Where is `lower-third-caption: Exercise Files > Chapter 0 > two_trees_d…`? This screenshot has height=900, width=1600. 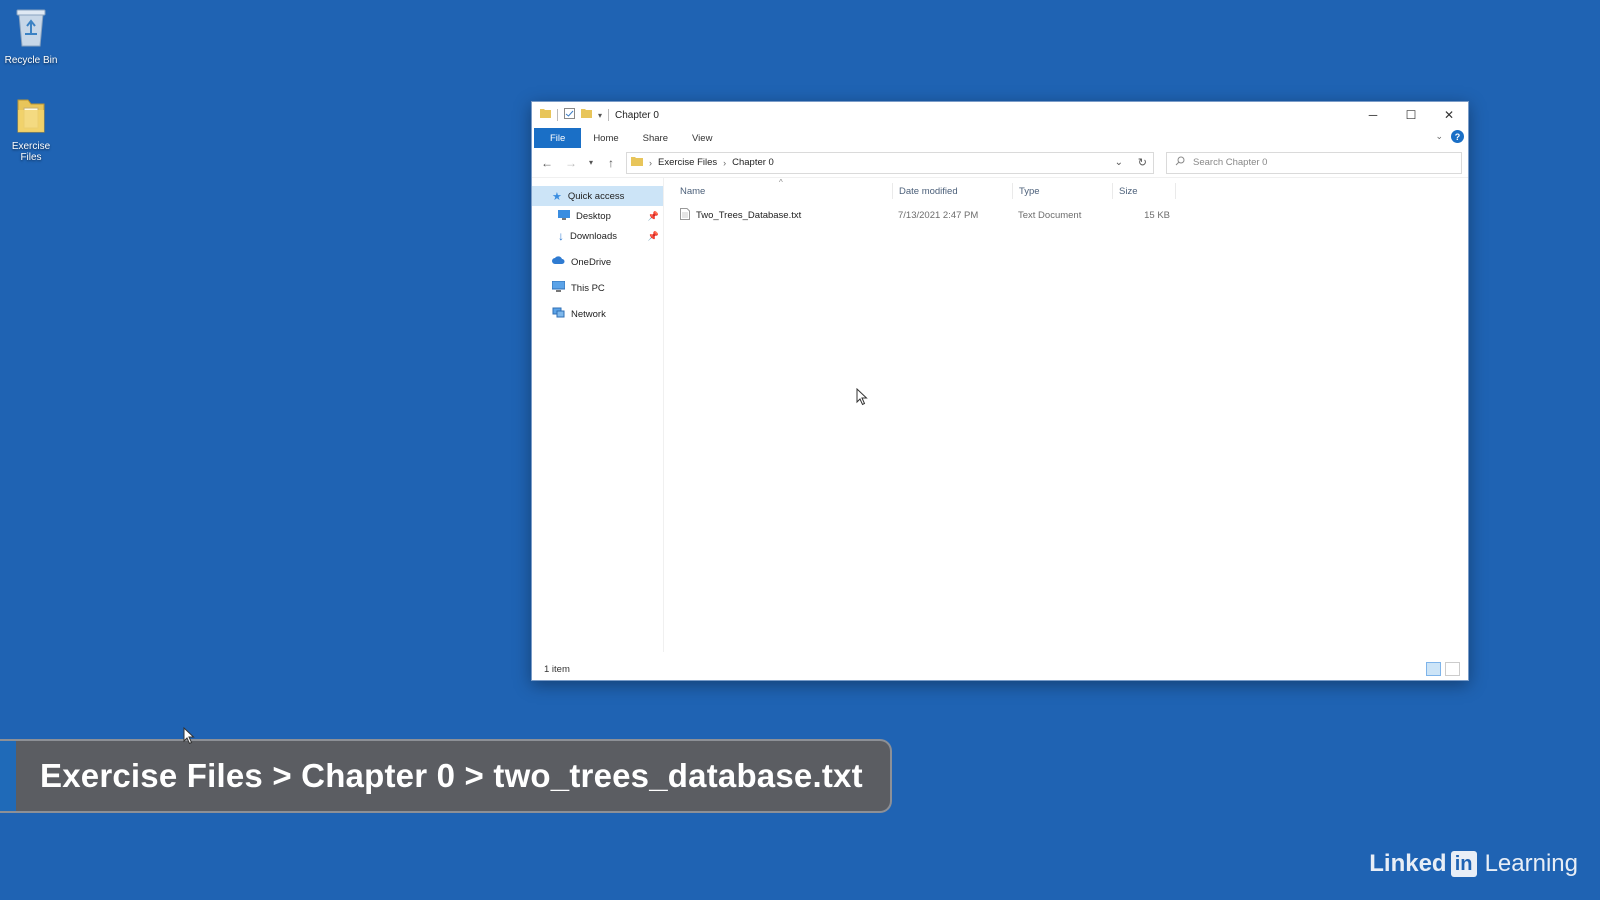
lower-third-caption: Exercise Files > Chapter 0 > two_trees_d… is located at coordinates (446, 776).